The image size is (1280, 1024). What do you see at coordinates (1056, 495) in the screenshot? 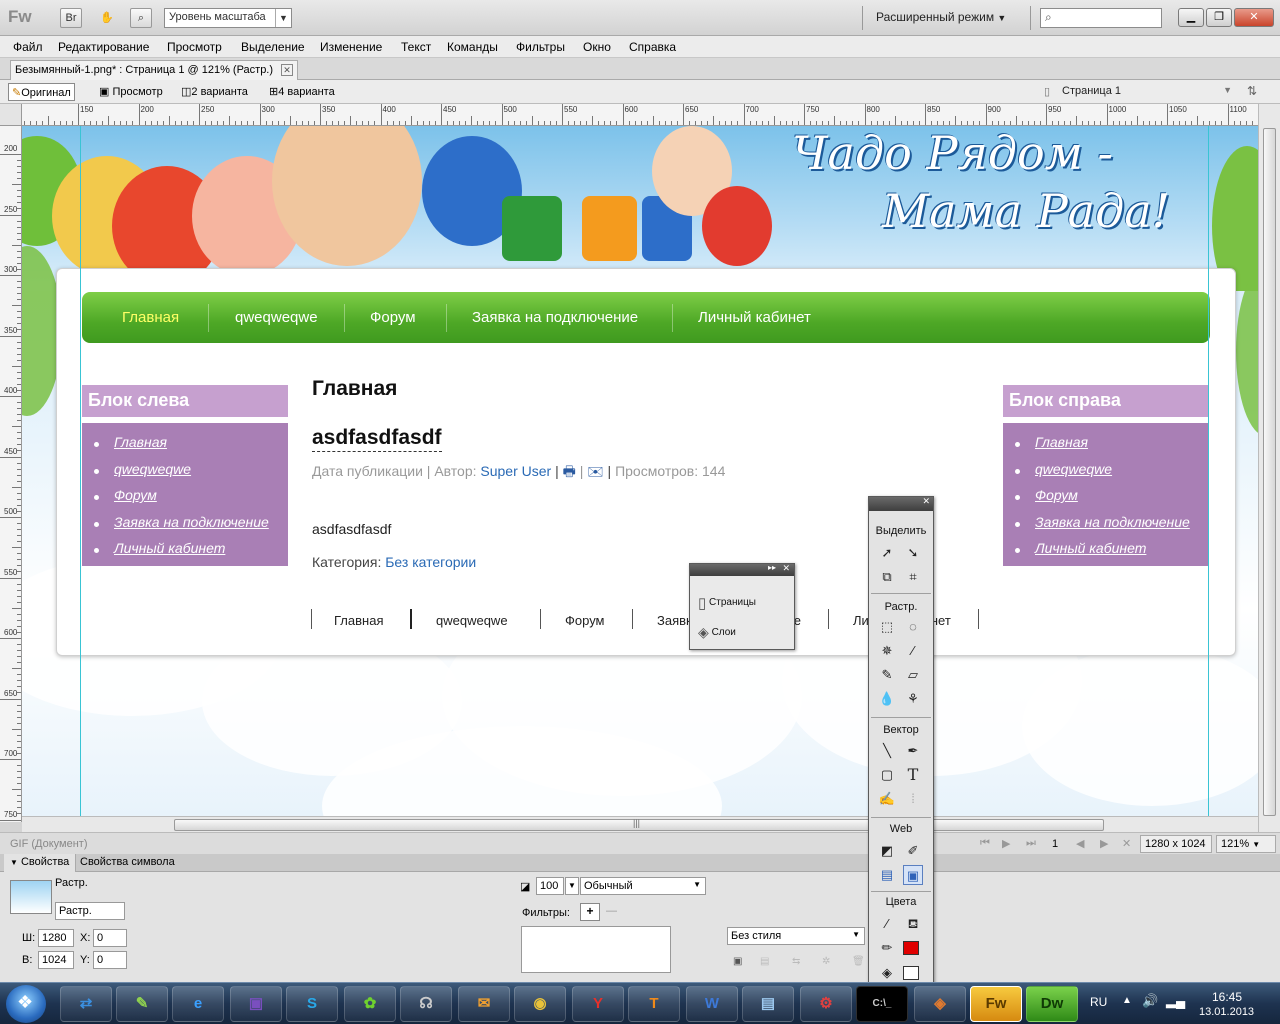
I see `right-link-forum: Форум` at bounding box center [1056, 495].